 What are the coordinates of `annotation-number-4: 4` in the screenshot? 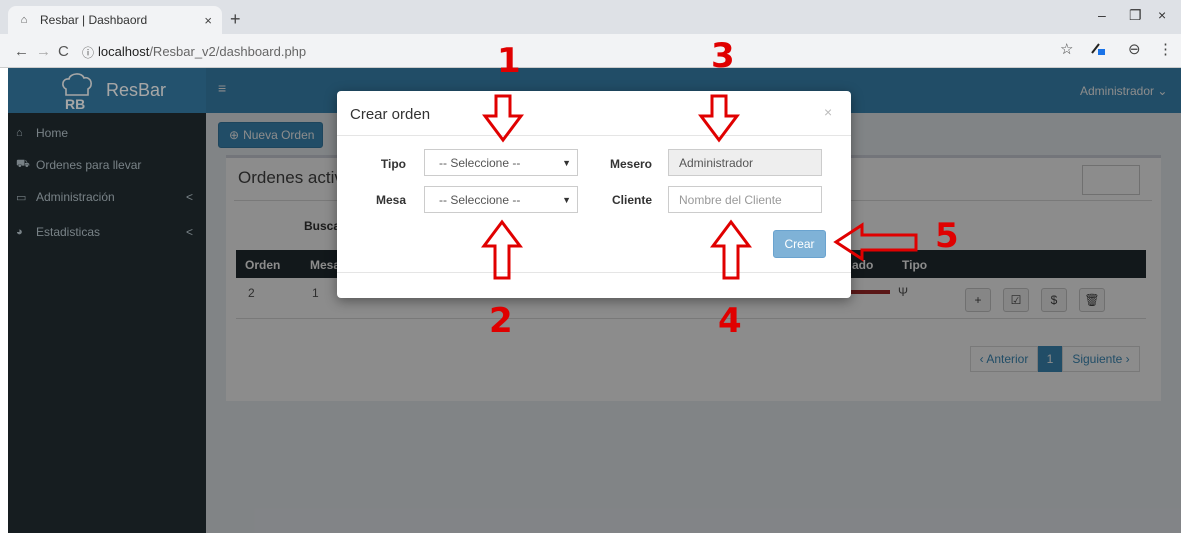 It's located at (730, 321).